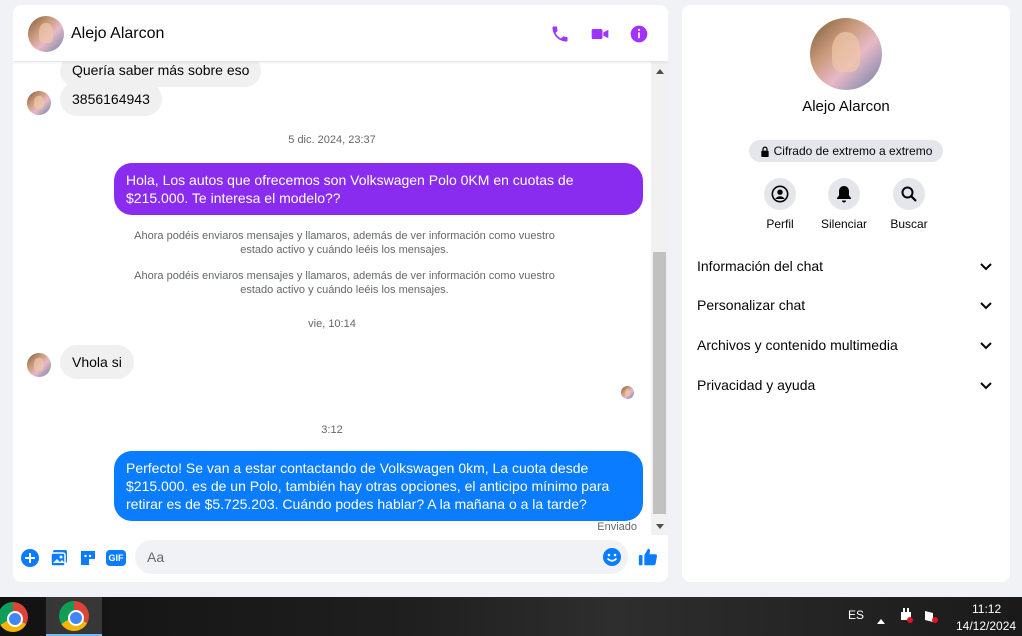 This screenshot has width=1022, height=636. I want to click on incoming-message: Vhola si, so click(97, 362).